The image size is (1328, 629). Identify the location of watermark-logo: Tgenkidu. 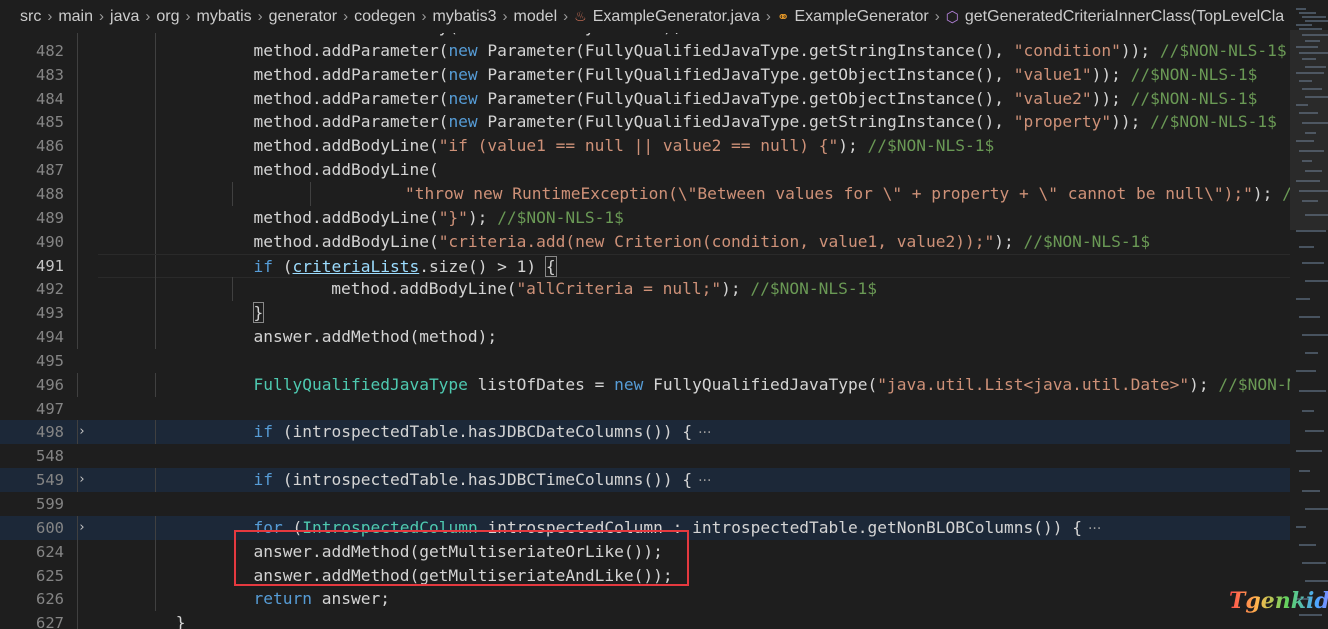
(1278, 601).